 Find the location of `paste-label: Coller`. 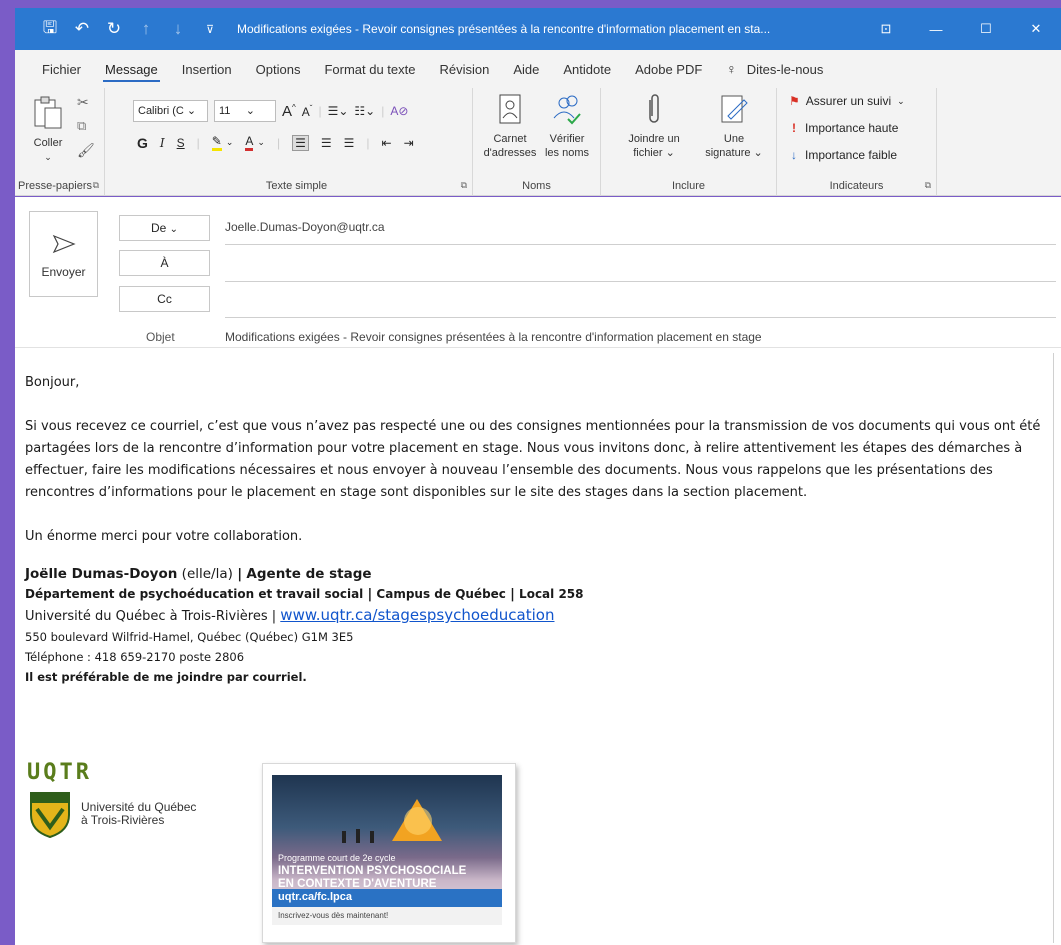

paste-label: Coller is located at coordinates (48, 143).